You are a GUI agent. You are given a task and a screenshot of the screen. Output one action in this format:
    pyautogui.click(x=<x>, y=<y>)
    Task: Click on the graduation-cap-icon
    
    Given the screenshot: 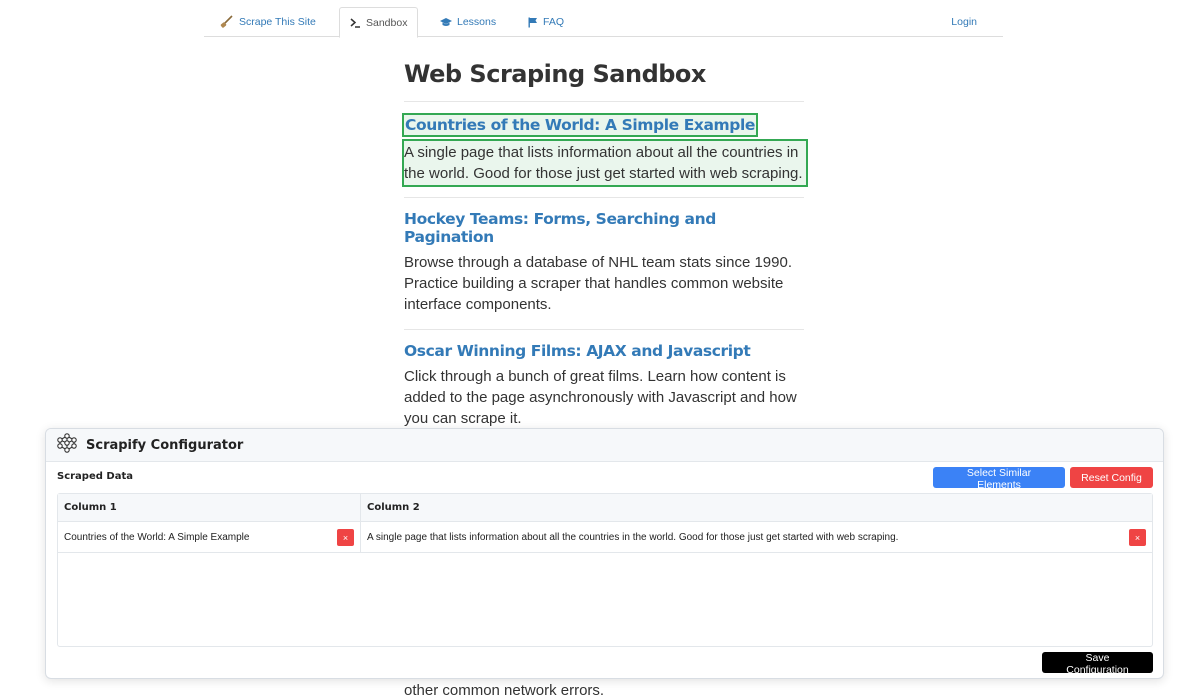 What is the action you would take?
    pyautogui.click(x=446, y=22)
    